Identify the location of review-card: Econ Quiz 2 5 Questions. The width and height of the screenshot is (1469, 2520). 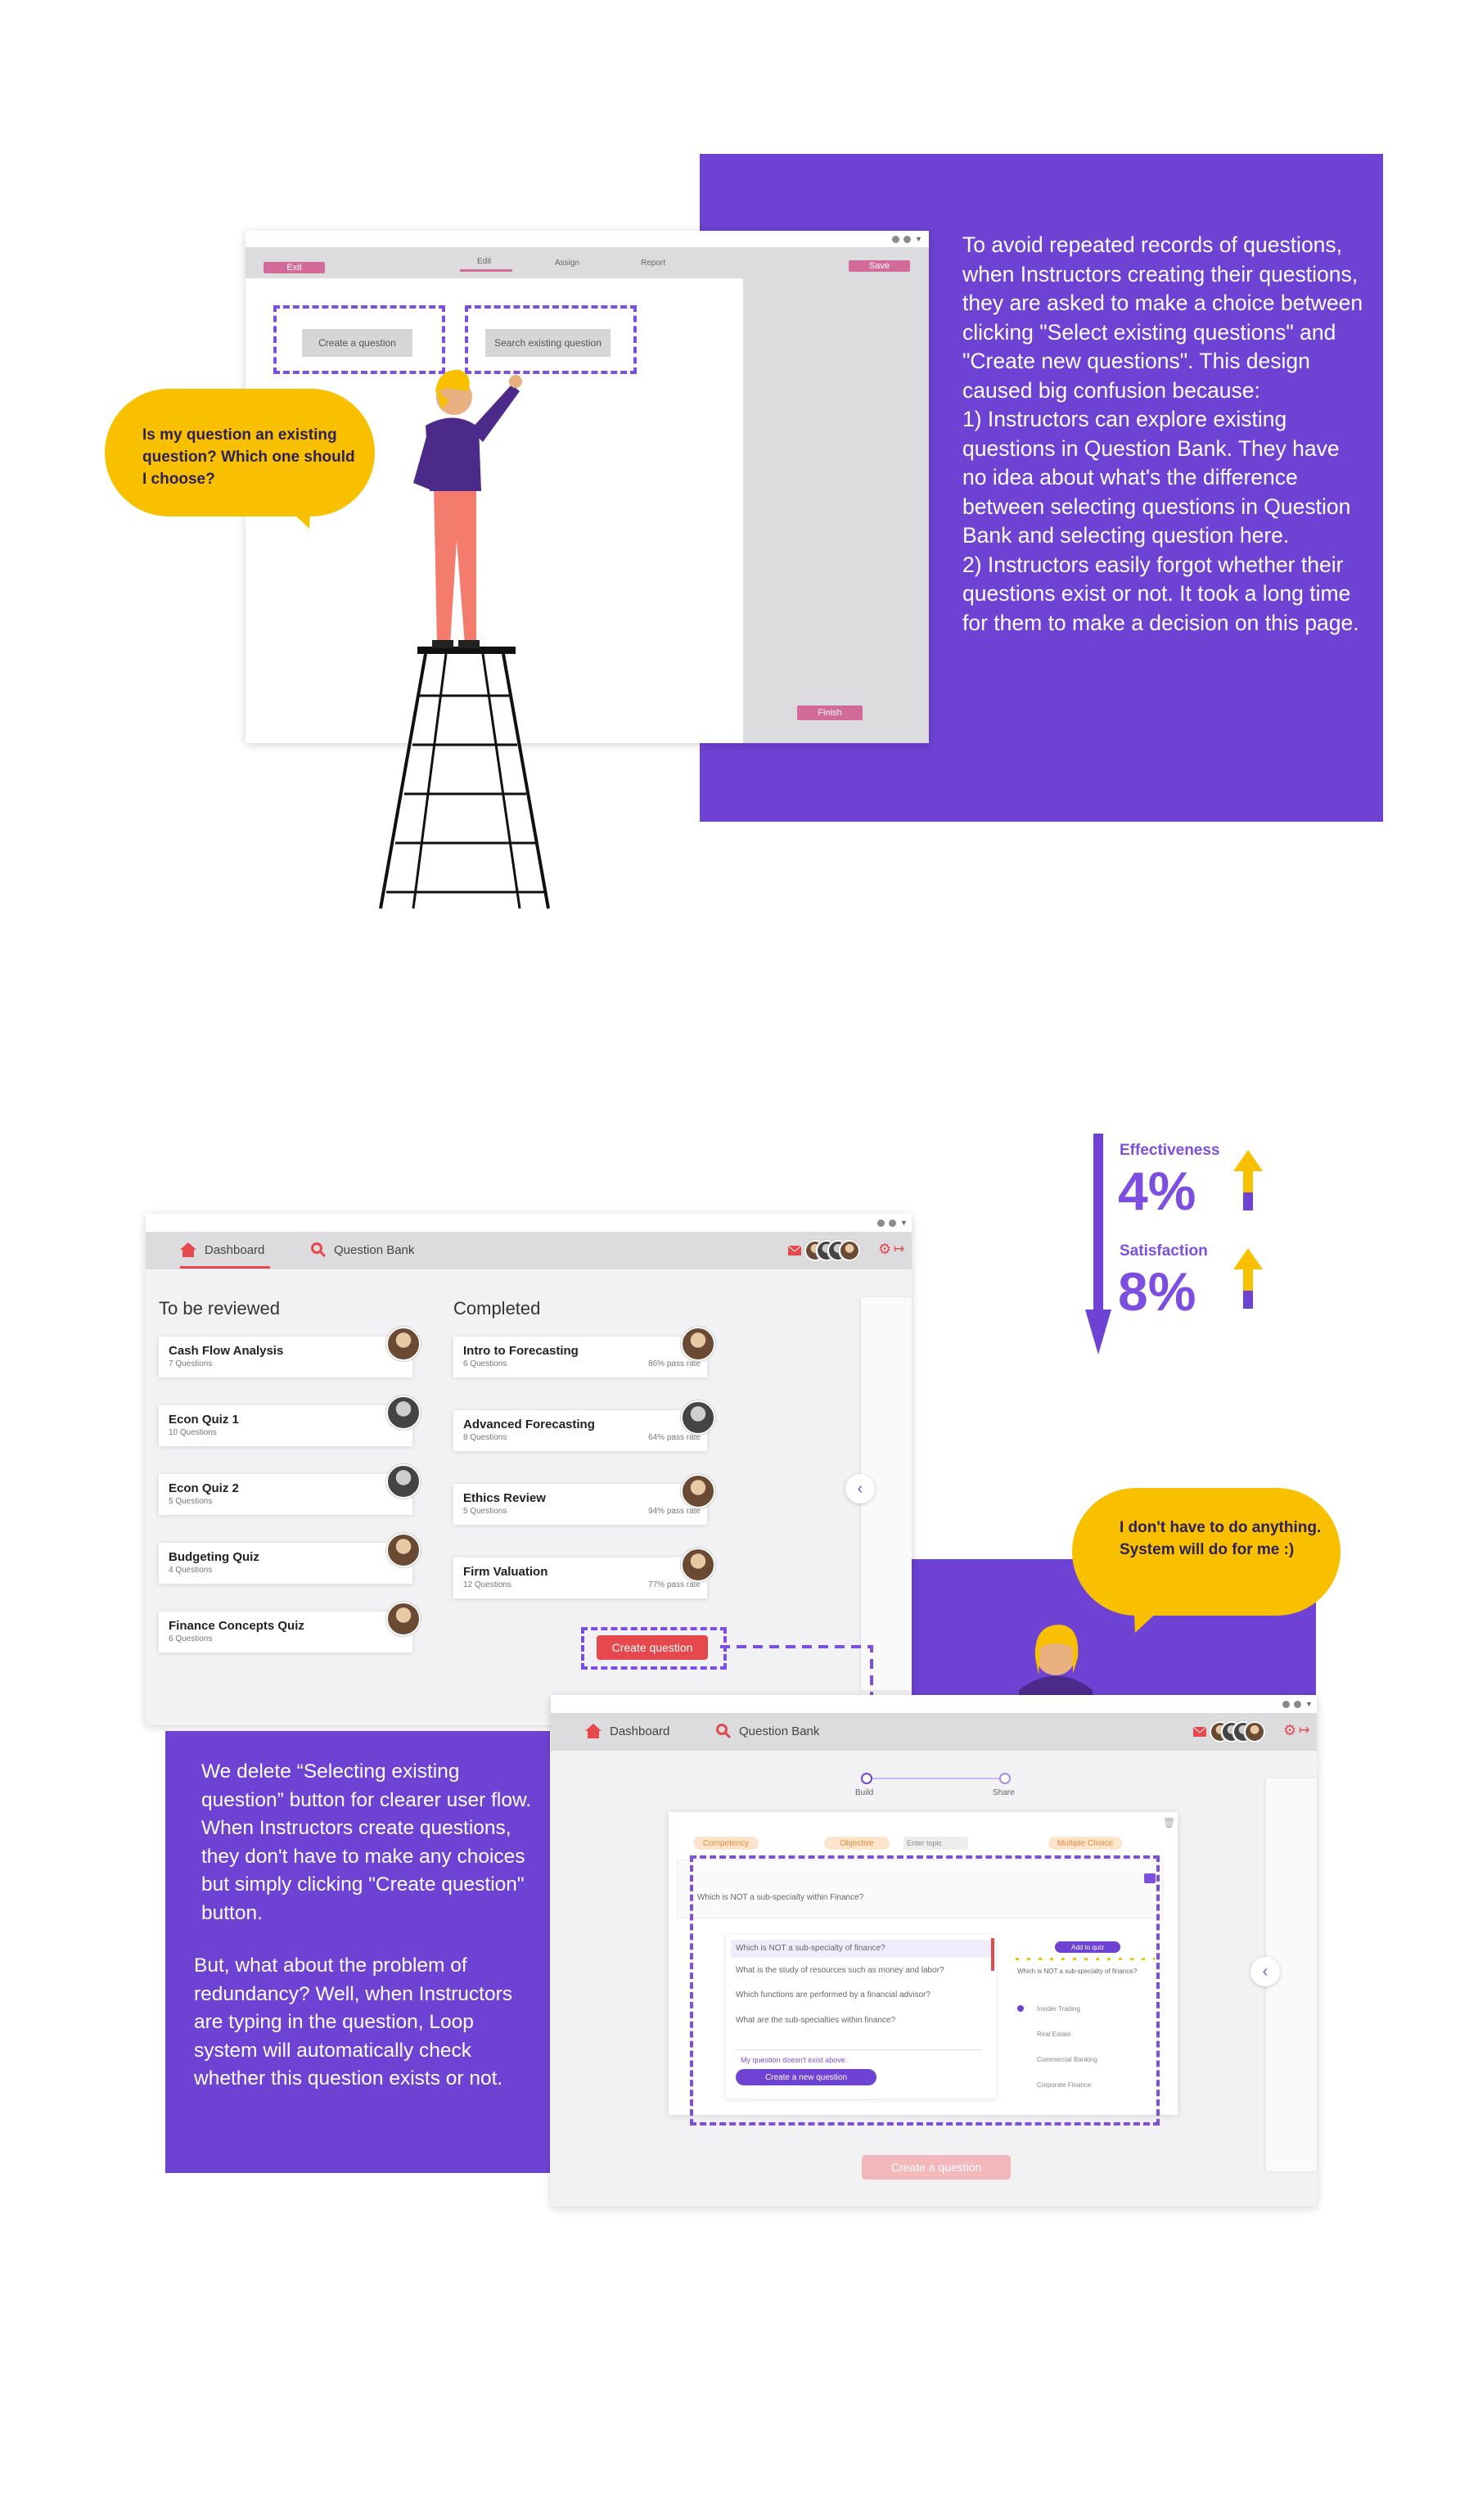
(290, 1490).